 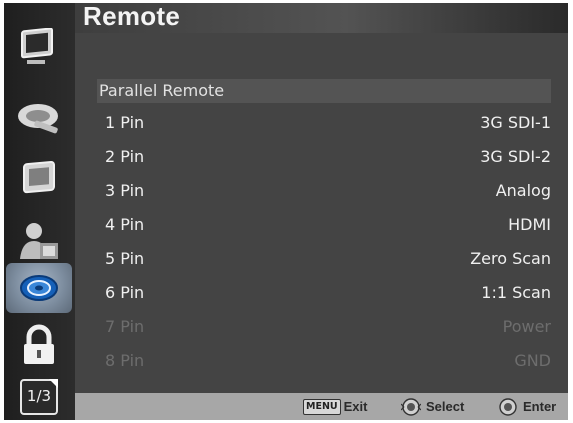 I want to click on select-hint: Select, so click(x=432, y=406).